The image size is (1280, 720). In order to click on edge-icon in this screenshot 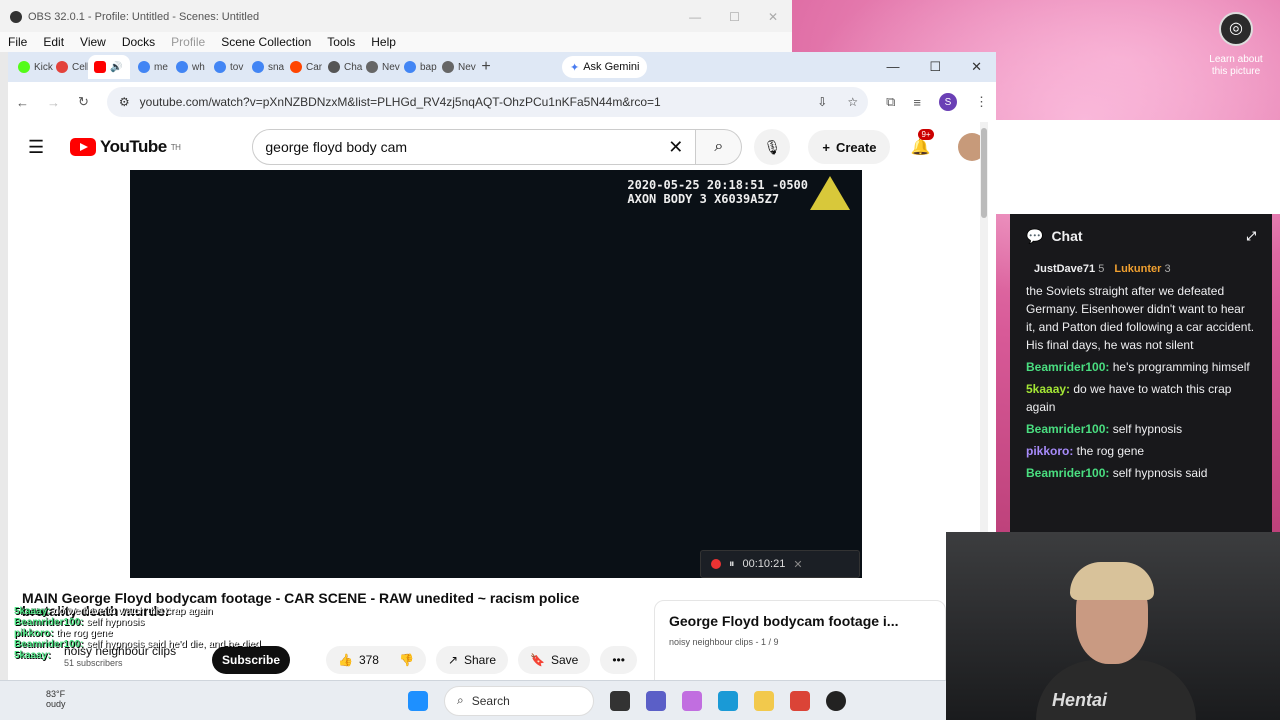, I will do `click(728, 700)`.